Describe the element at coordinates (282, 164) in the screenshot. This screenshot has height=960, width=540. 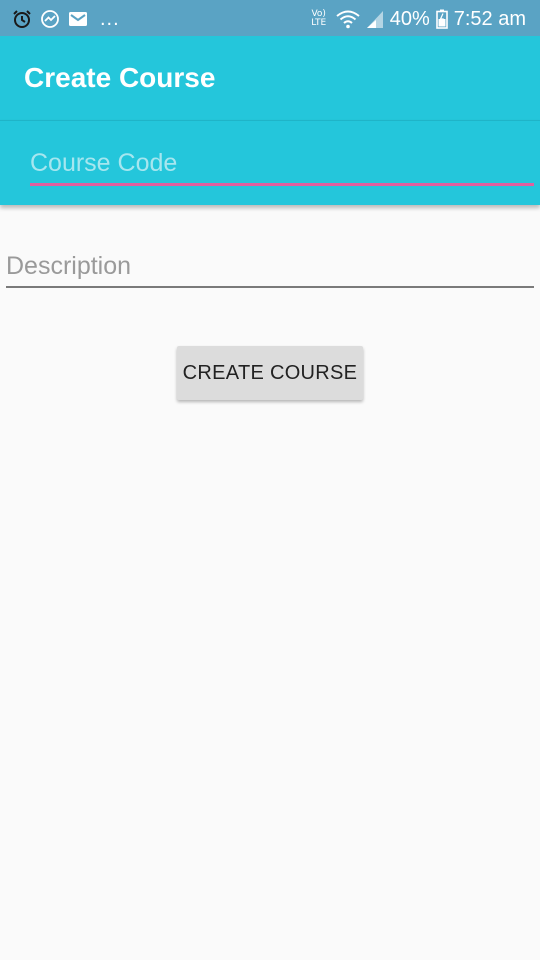
I see `course-code-input` at that location.